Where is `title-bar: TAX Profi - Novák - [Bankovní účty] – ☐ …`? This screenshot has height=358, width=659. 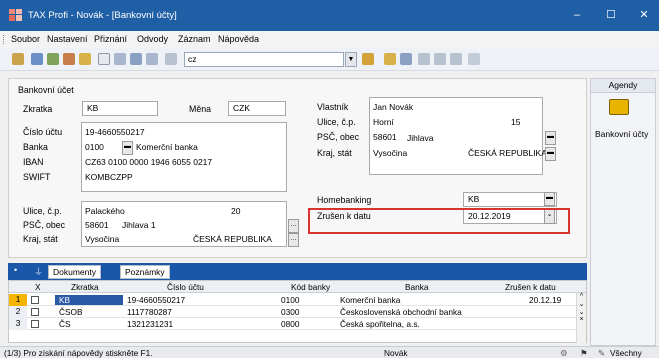 title-bar: TAX Profi - Novák - [Bankovní účty] – ☐ … is located at coordinates (329, 15).